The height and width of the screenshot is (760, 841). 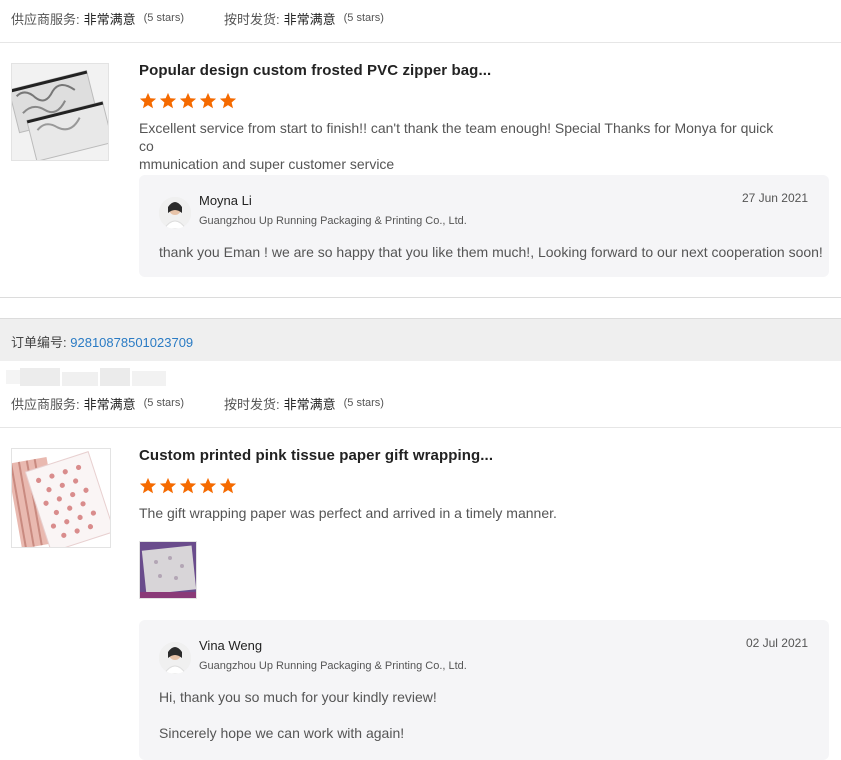 I want to click on order-number-link: 92810878501023709, so click(x=131, y=342).